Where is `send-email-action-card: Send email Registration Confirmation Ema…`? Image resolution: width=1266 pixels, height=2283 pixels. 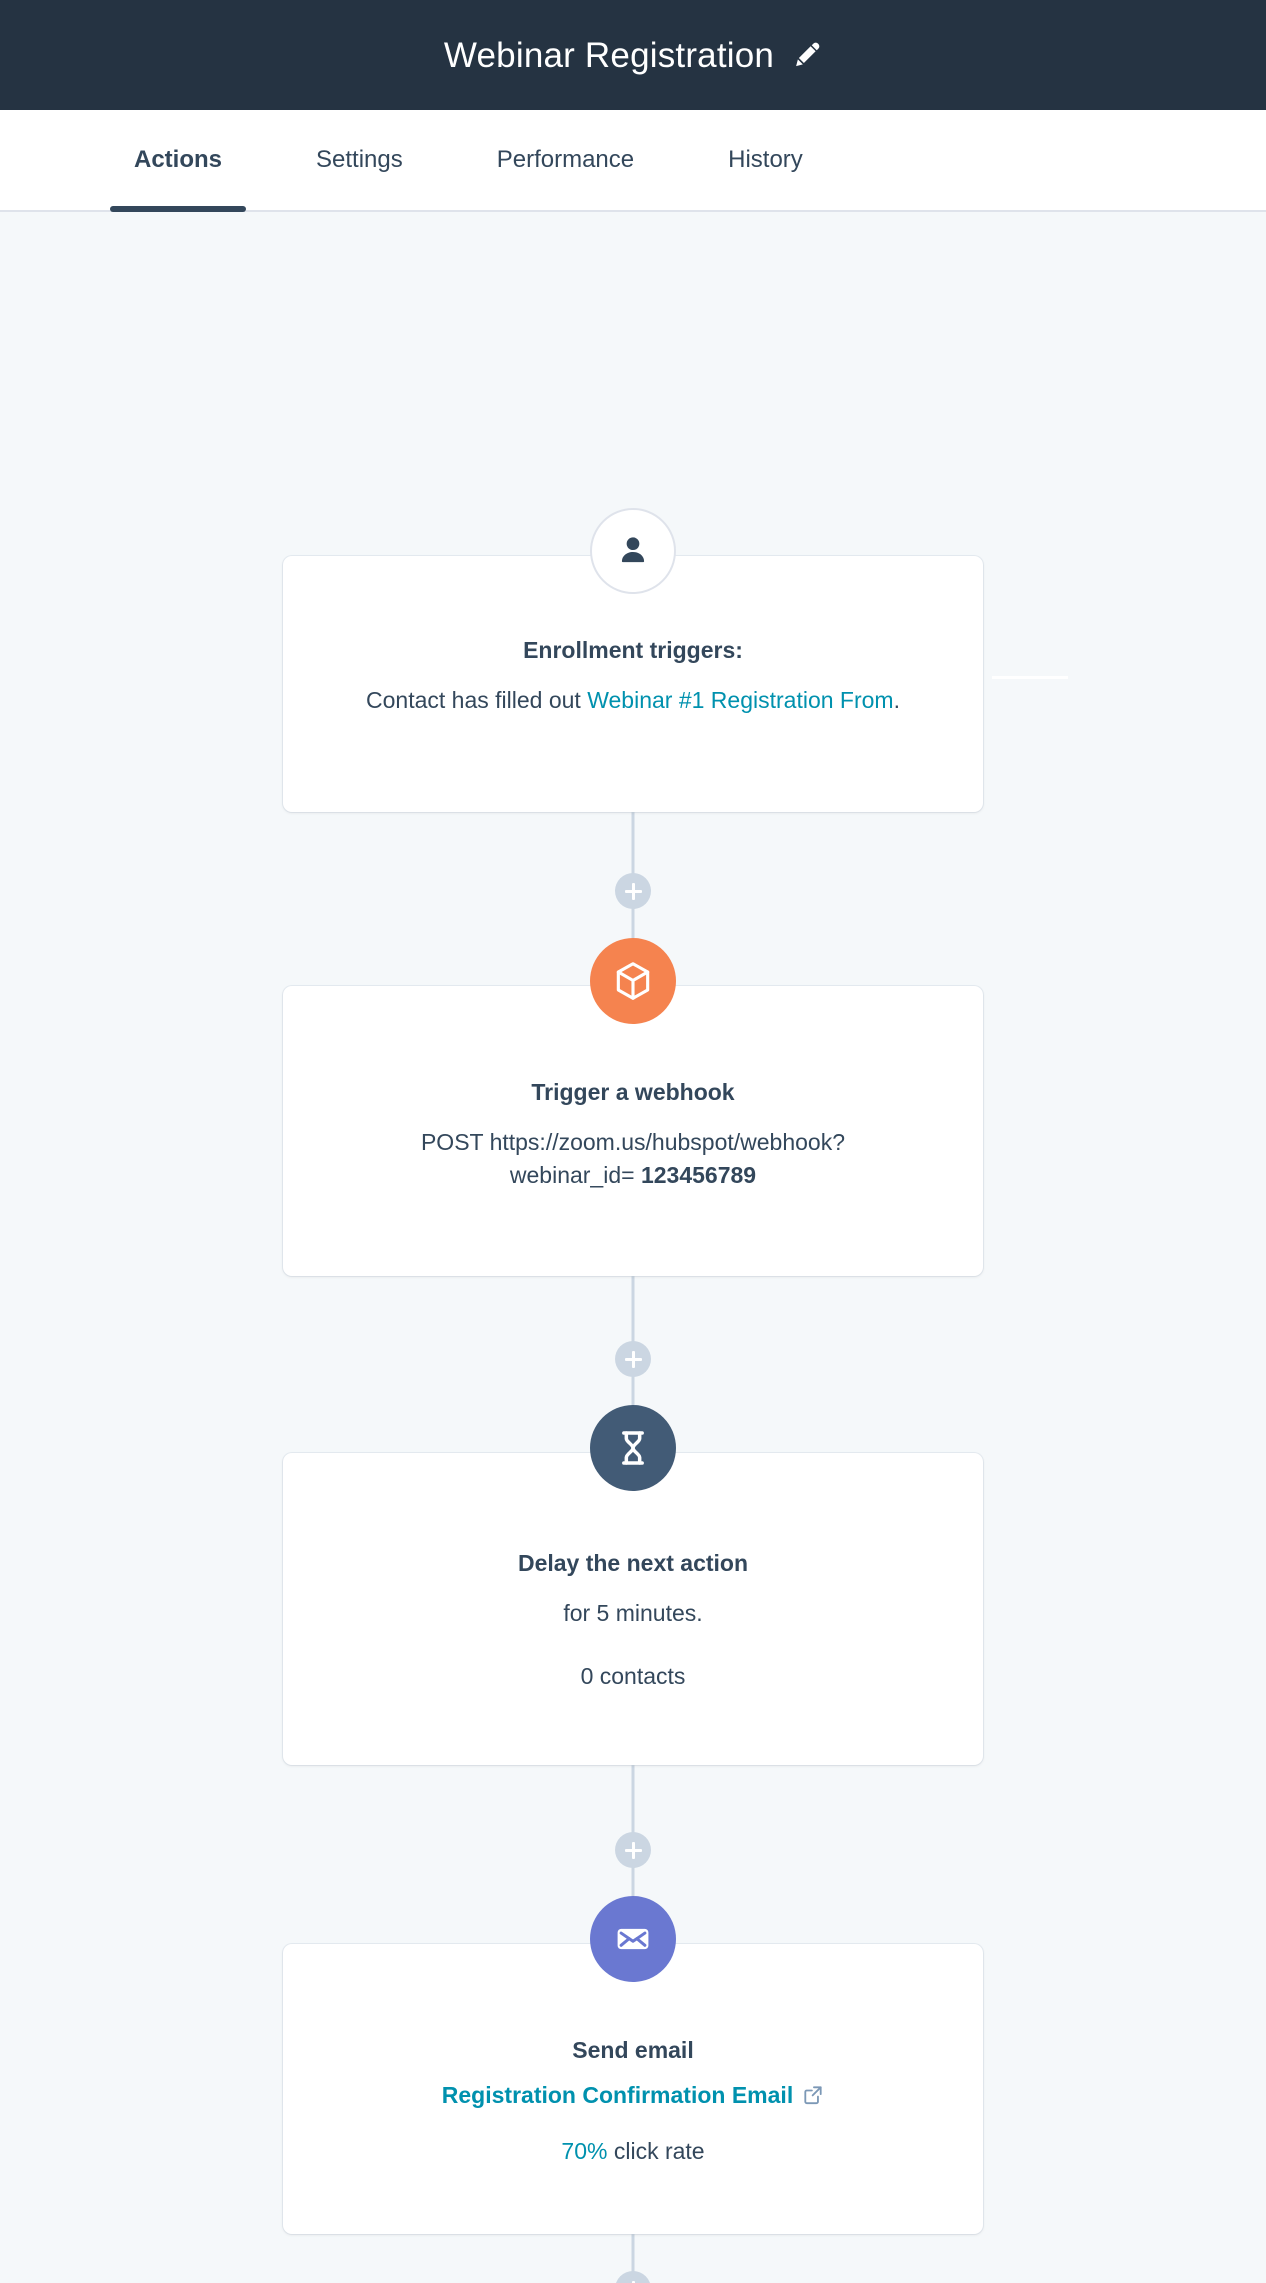 send-email-action-card: Send email Registration Confirmation Ema… is located at coordinates (633, 2089).